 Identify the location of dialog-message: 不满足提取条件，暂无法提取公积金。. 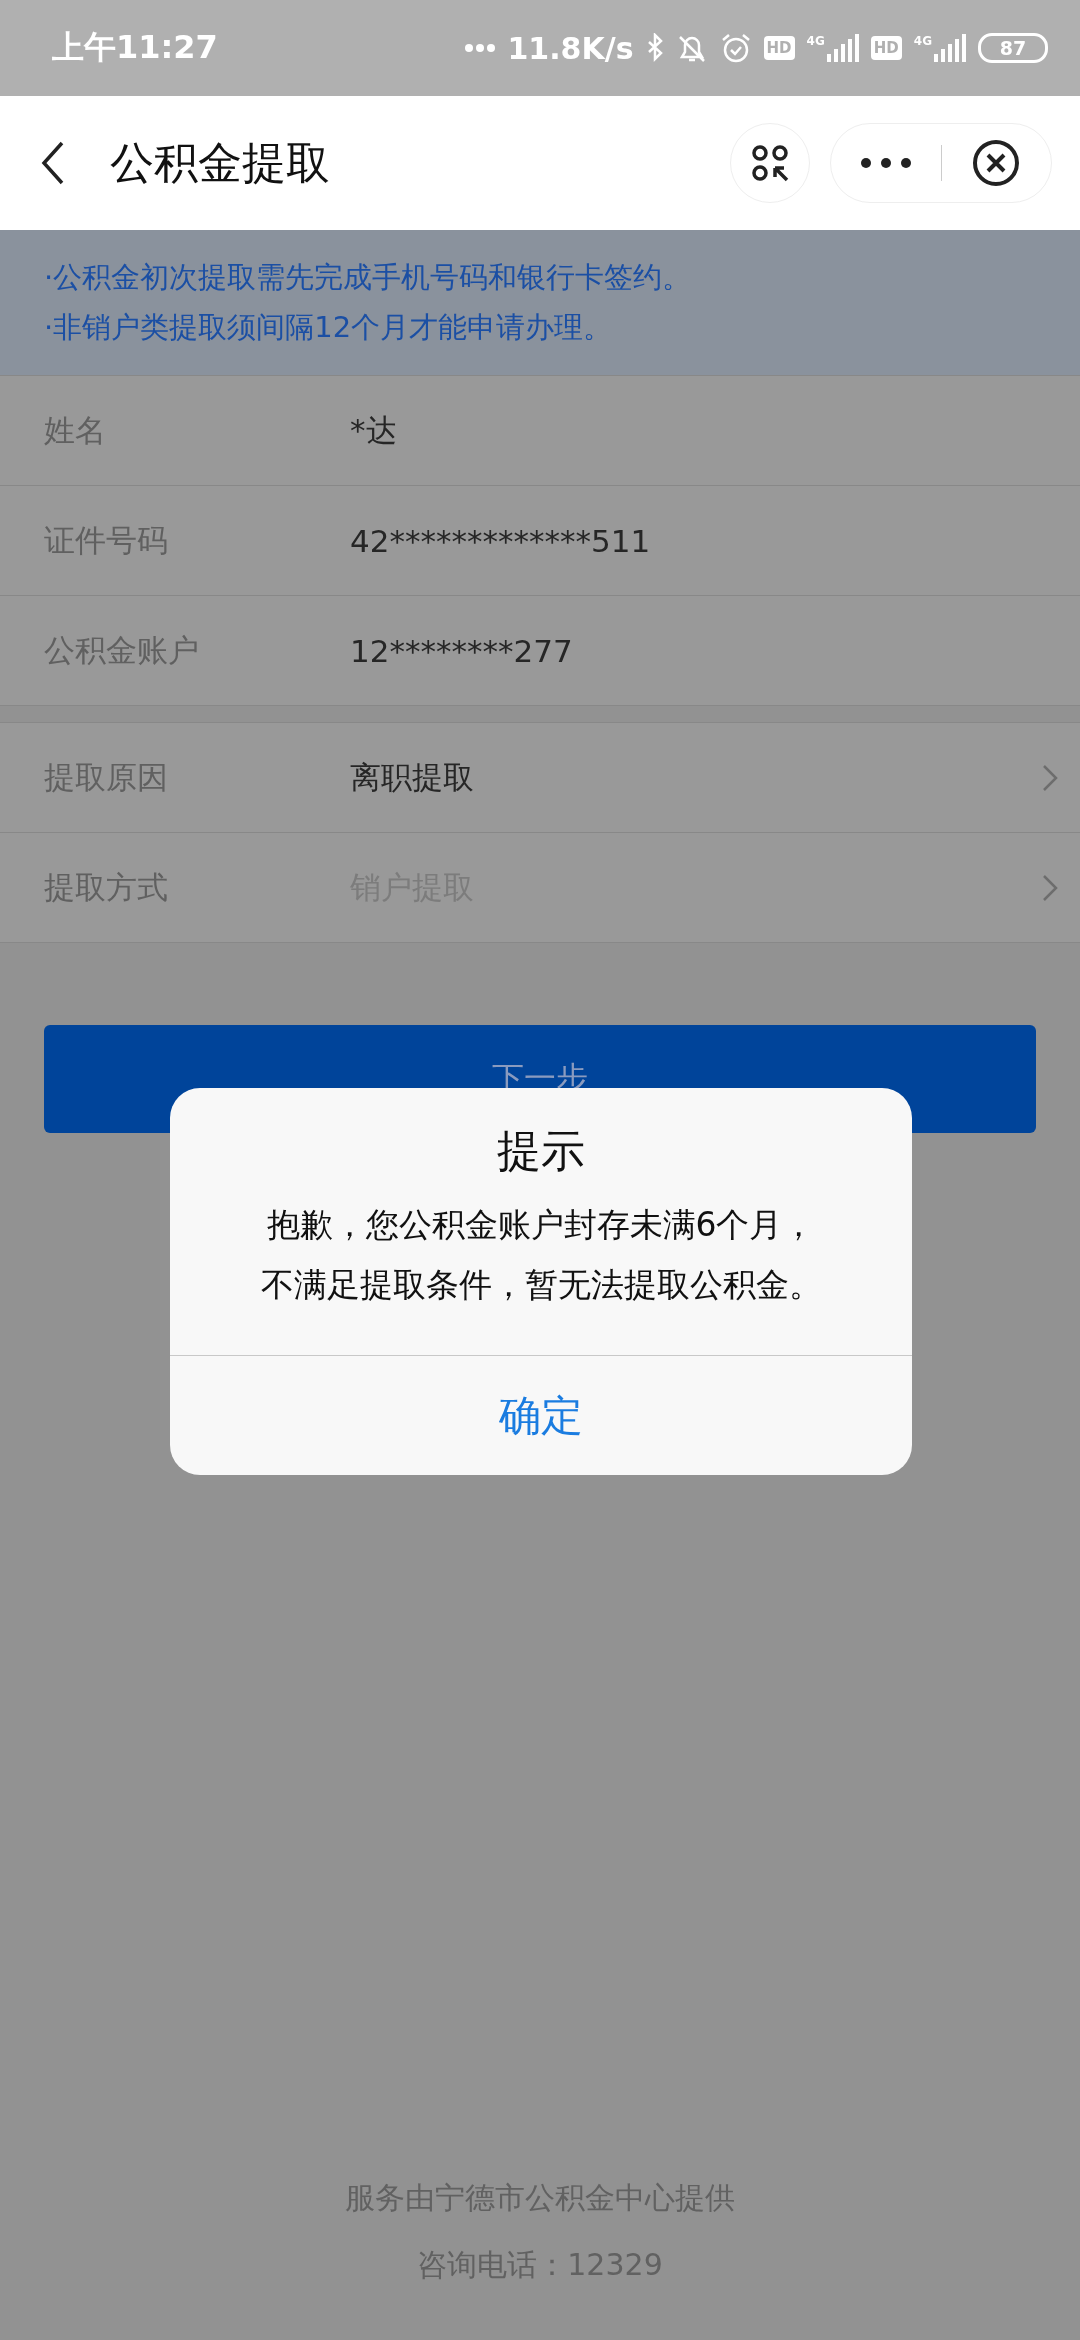
(541, 1285).